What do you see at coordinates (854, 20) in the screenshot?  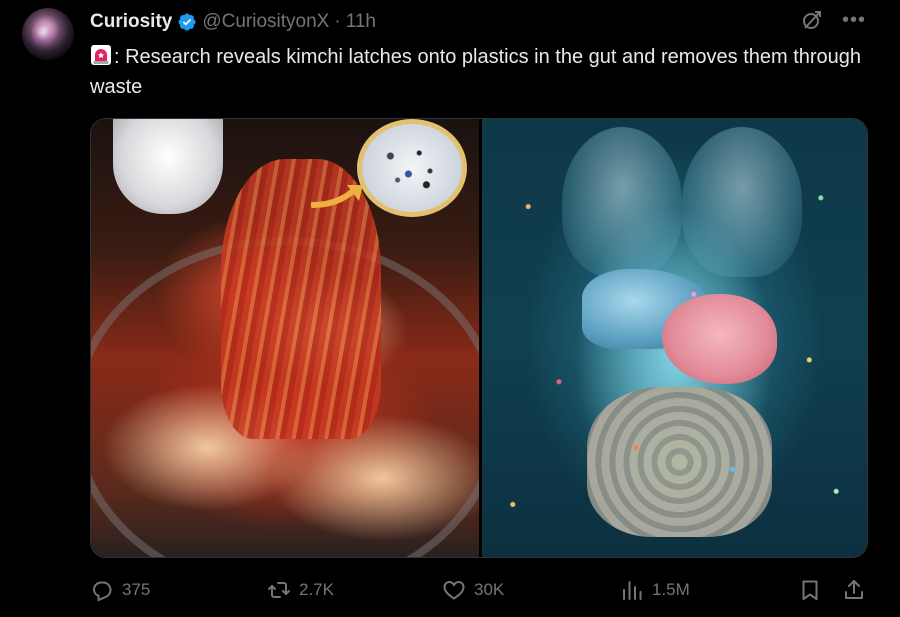 I see `more-icon: •••` at bounding box center [854, 20].